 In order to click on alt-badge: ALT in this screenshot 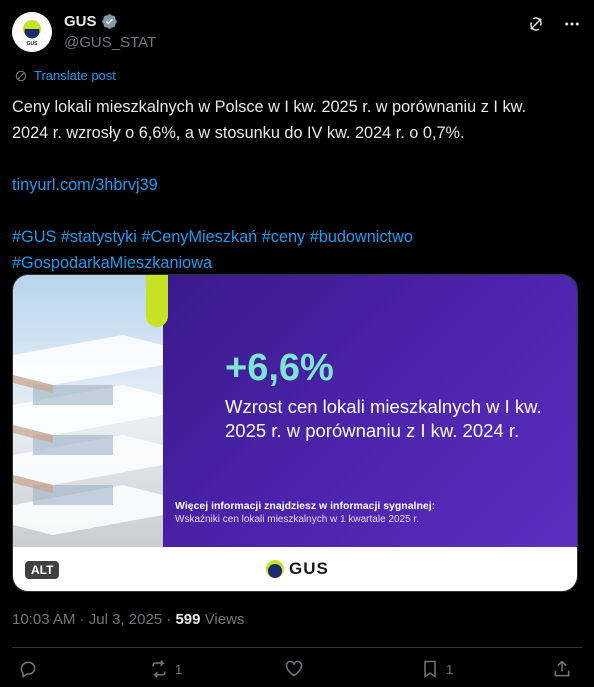, I will do `click(42, 570)`.